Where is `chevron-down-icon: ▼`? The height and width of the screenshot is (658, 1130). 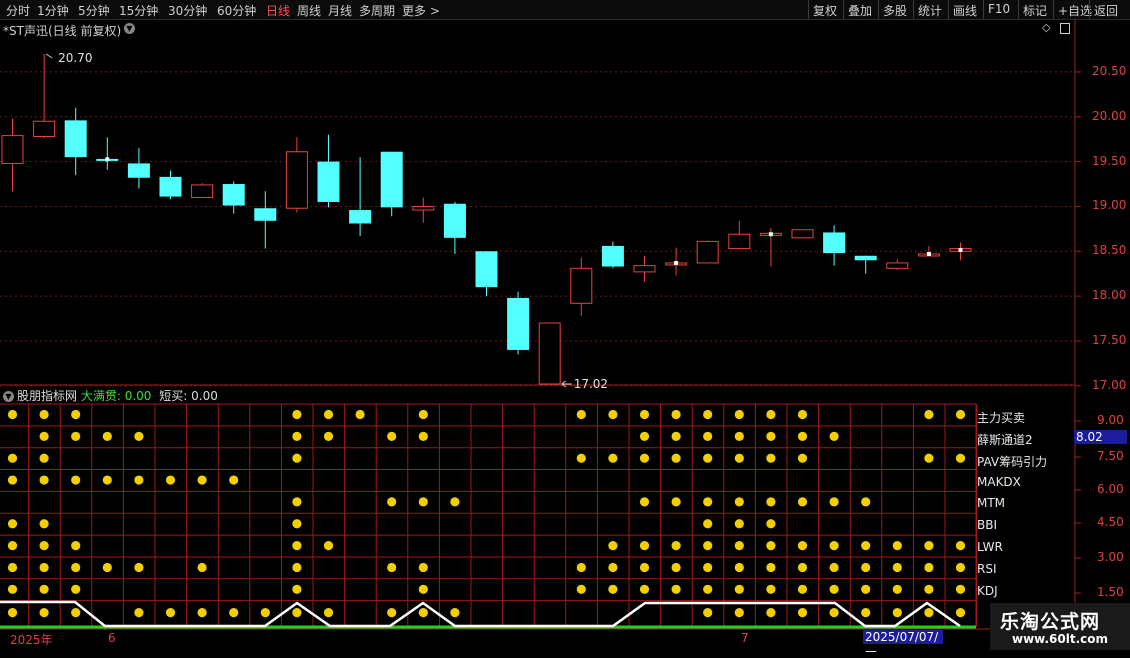
chevron-down-icon: ▼ is located at coordinates (8, 396).